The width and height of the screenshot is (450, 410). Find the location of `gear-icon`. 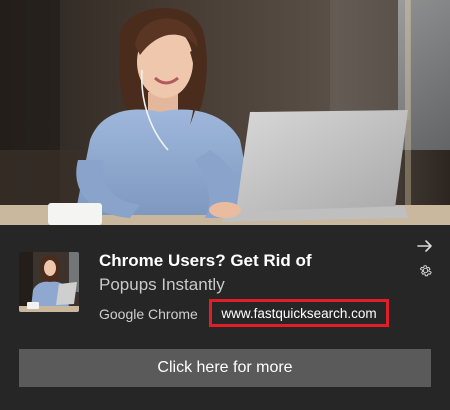

gear-icon is located at coordinates (425, 270).